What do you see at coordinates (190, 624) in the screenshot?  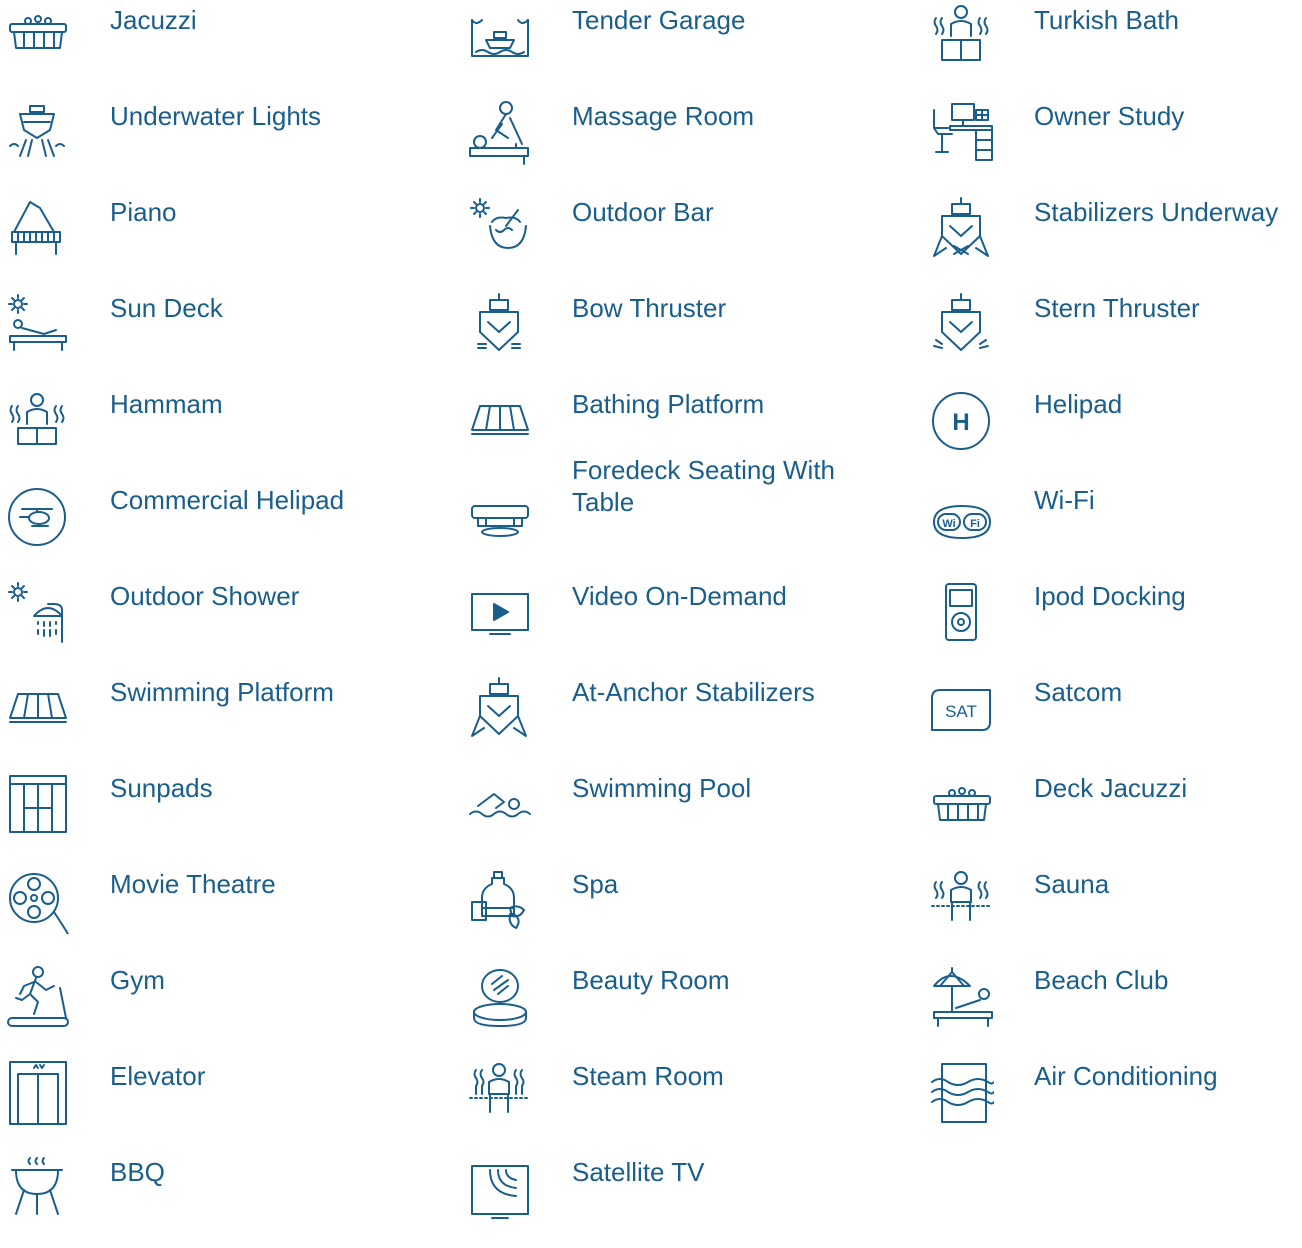 I see `amenity-item-outdoor-shower: Outdoor Shower` at bounding box center [190, 624].